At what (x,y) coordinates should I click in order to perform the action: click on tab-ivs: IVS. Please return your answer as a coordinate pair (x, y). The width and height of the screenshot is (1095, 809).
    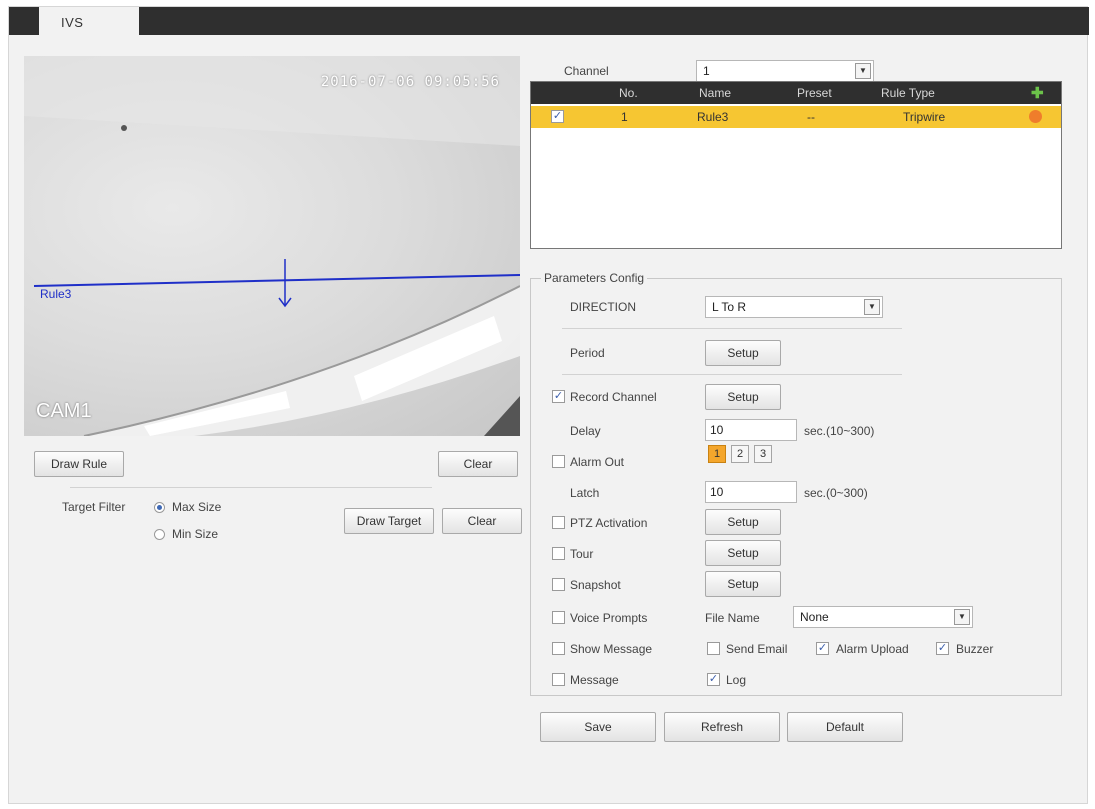
    Looking at the image, I should click on (89, 22).